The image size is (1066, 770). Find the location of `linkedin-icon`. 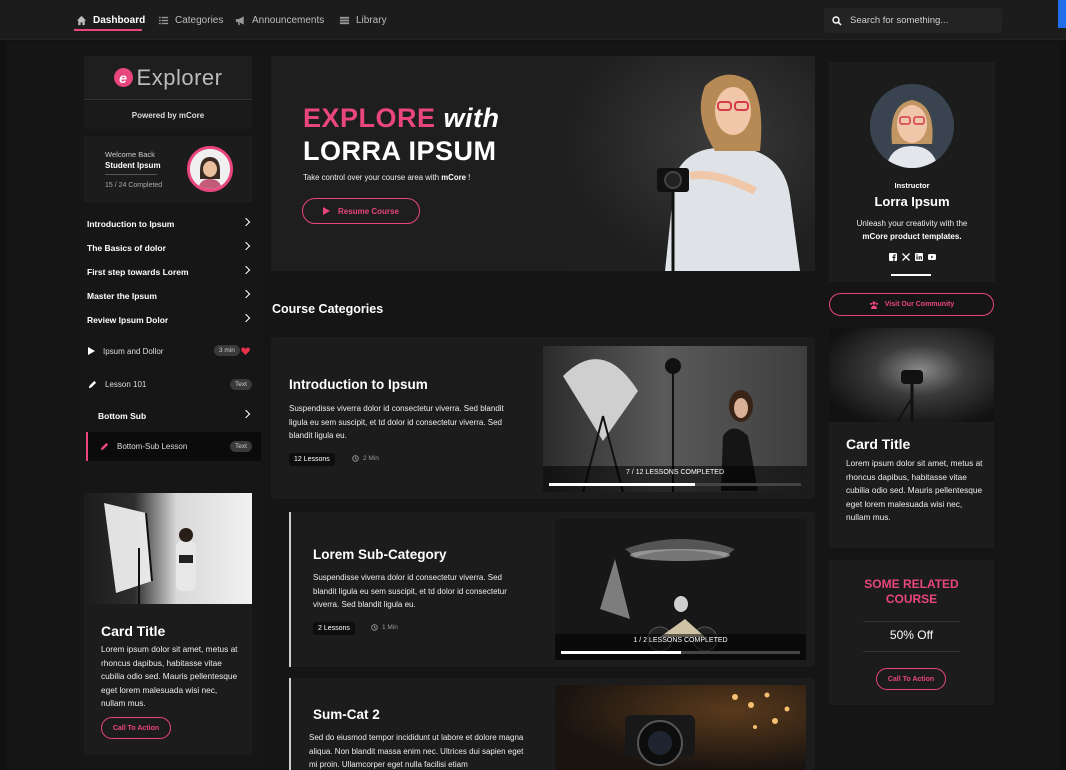

linkedin-icon is located at coordinates (919, 257).